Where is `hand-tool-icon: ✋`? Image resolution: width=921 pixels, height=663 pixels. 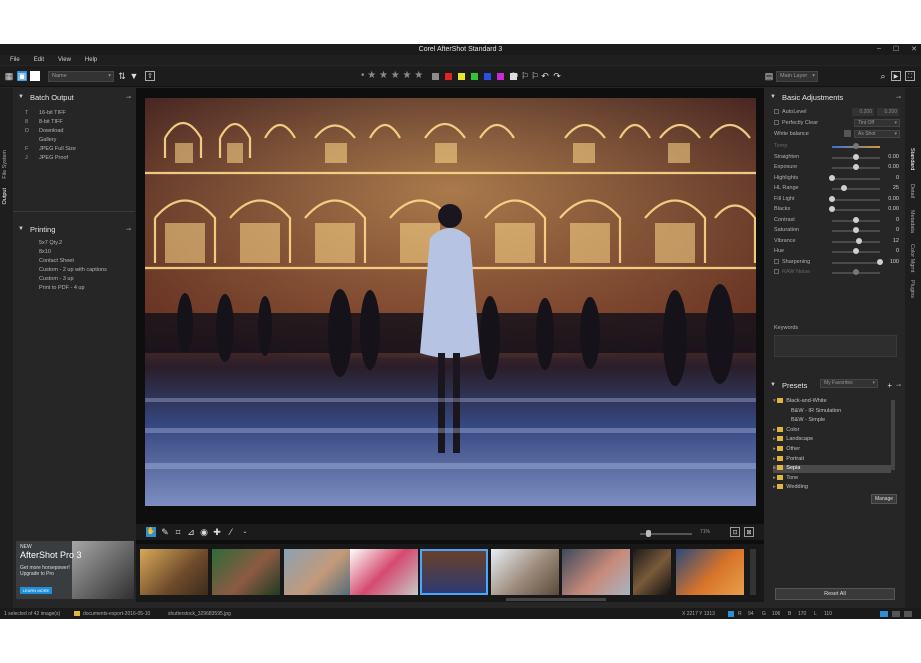 hand-tool-icon: ✋ is located at coordinates (151, 532).